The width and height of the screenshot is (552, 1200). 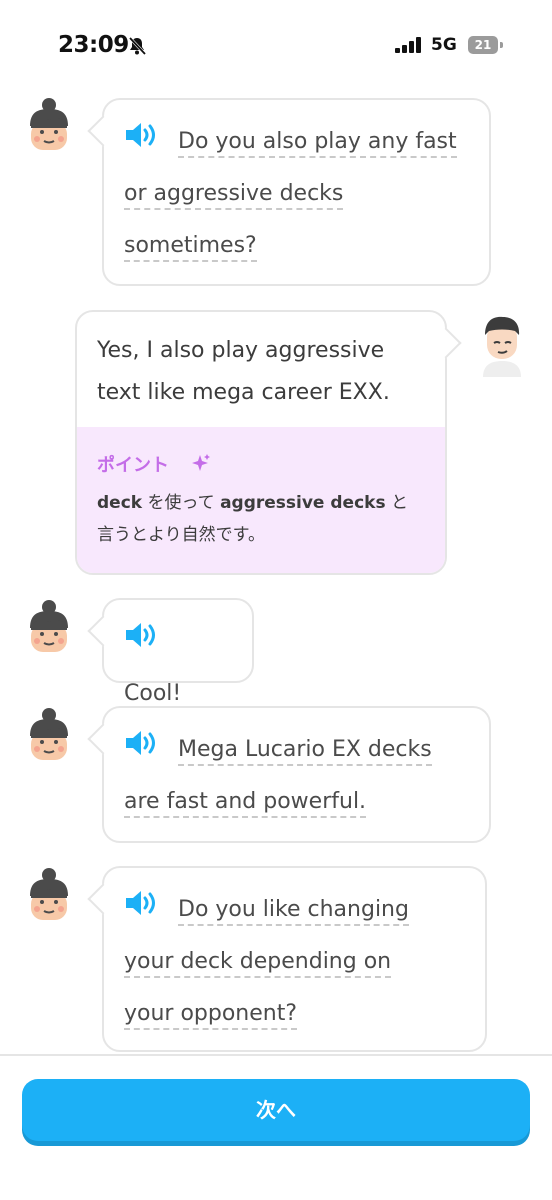 I want to click on next-button: 次へ, so click(x=276, y=1110).